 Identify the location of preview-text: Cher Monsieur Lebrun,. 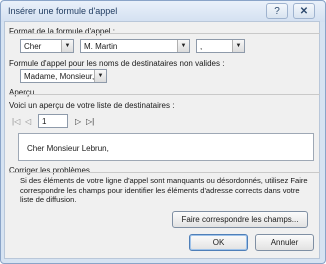
(68, 148).